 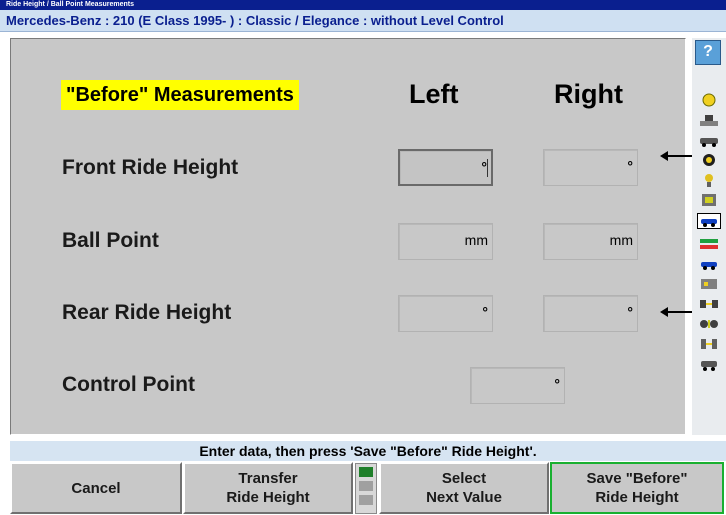 What do you see at coordinates (366, 472) in the screenshot?
I see `page-indicator-active` at bounding box center [366, 472].